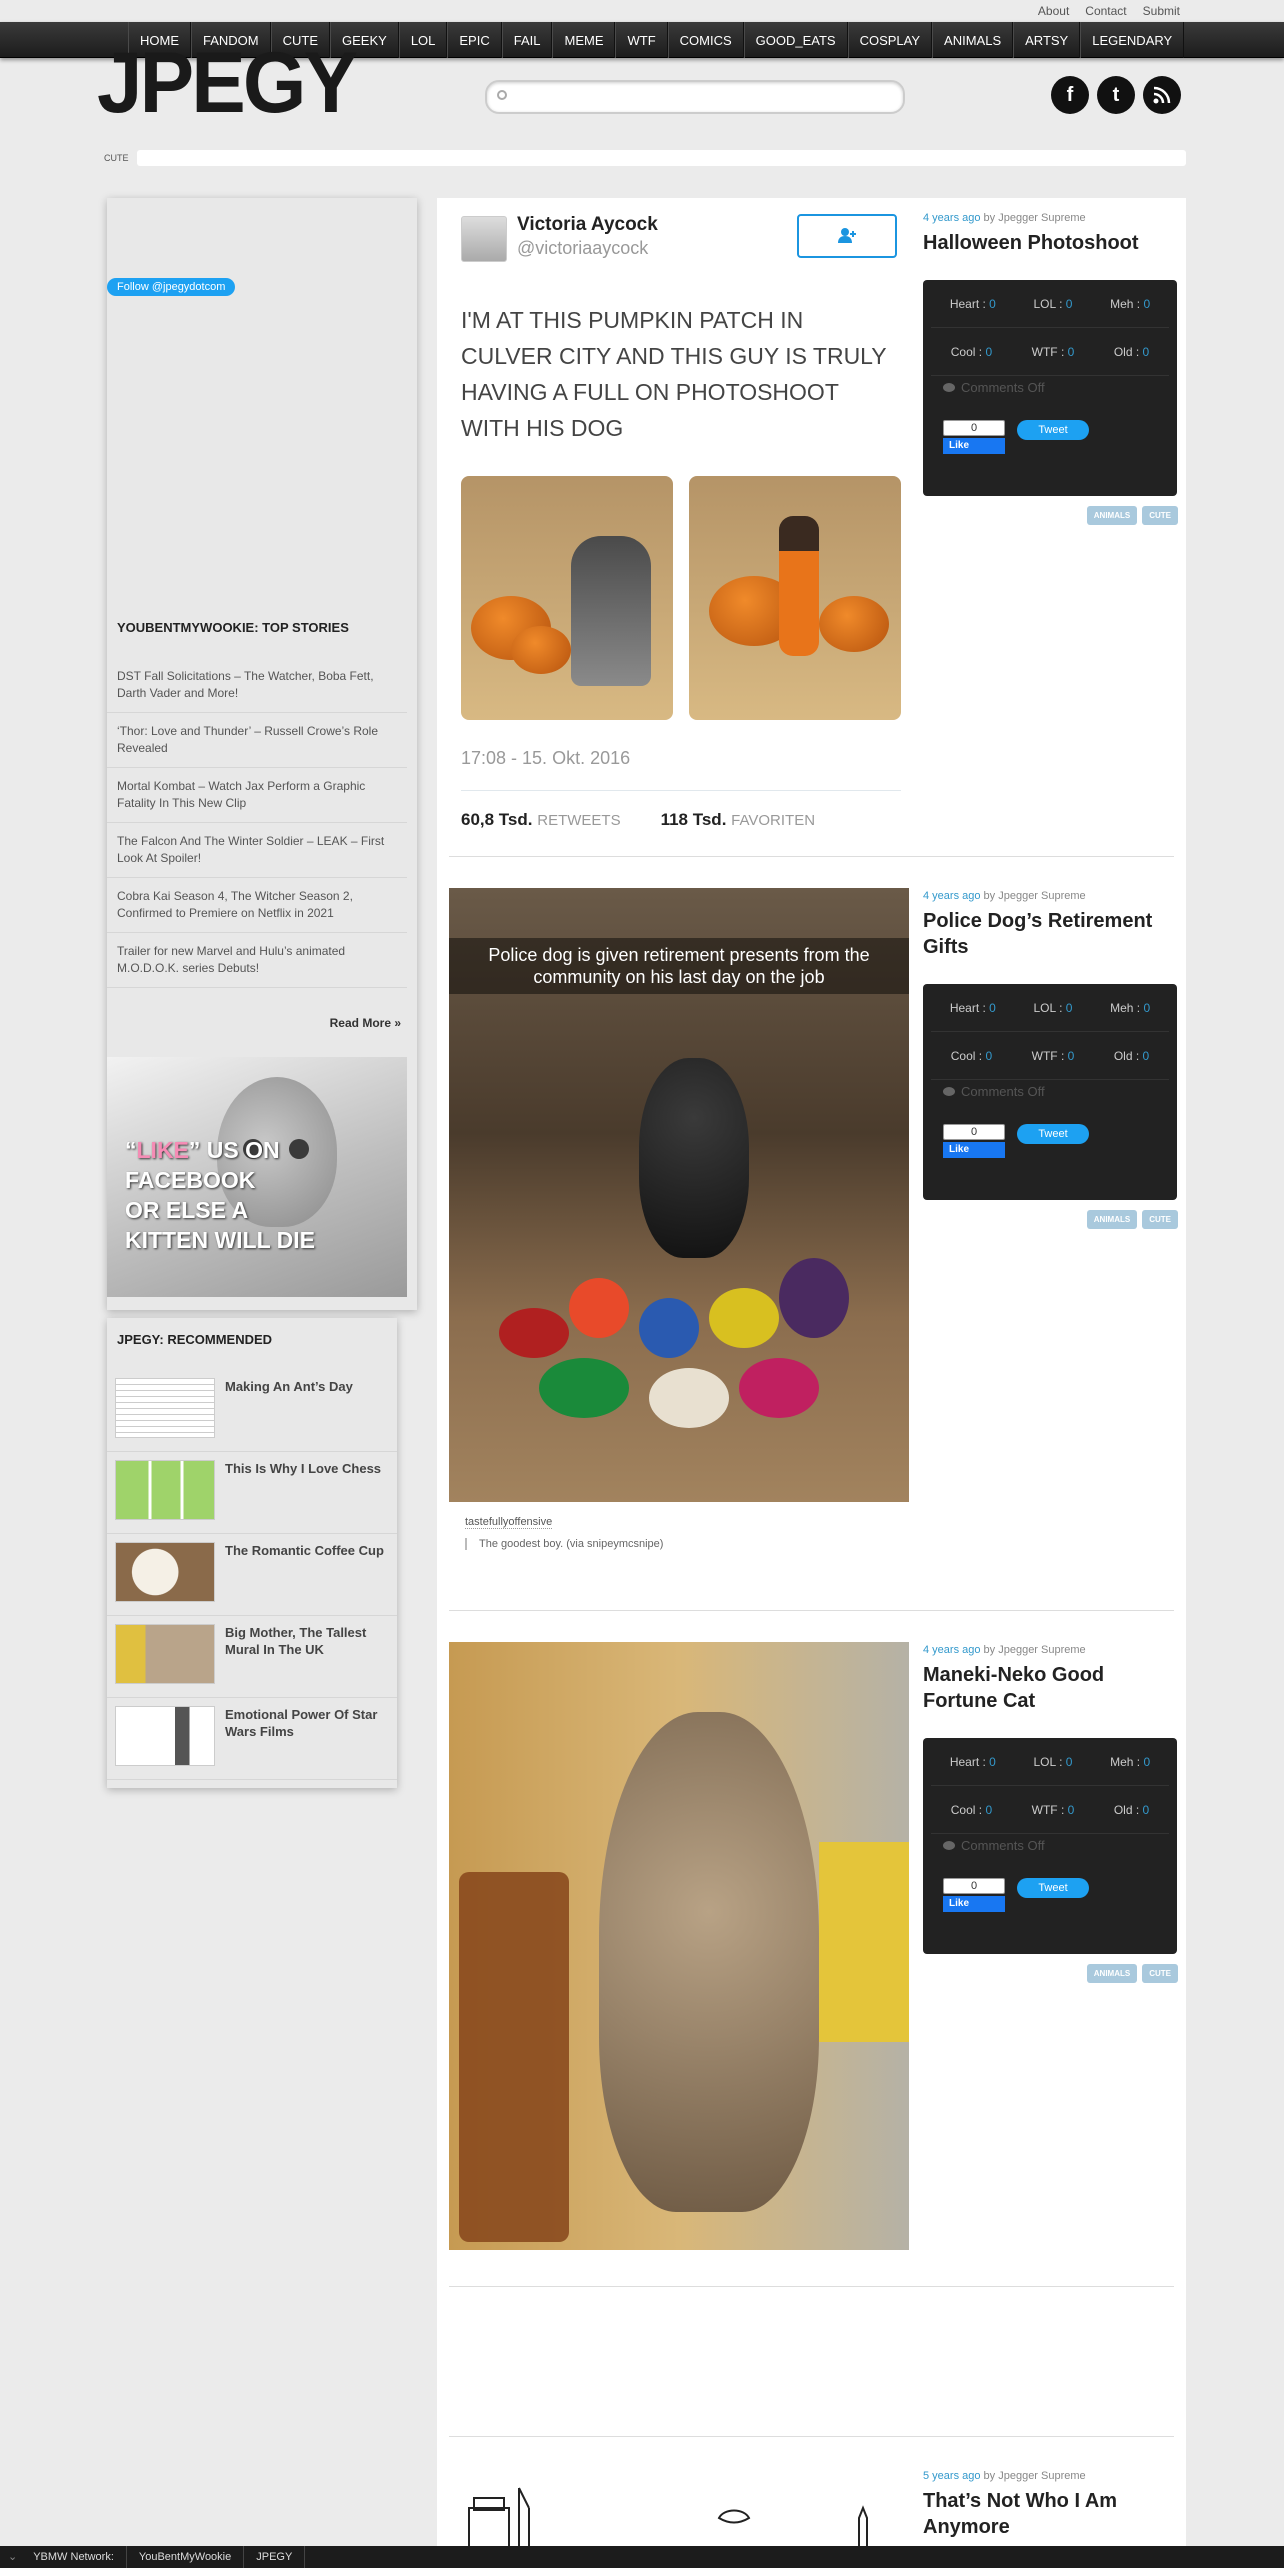 This screenshot has height=2568, width=1284. I want to click on about-link: About, so click(1053, 11).